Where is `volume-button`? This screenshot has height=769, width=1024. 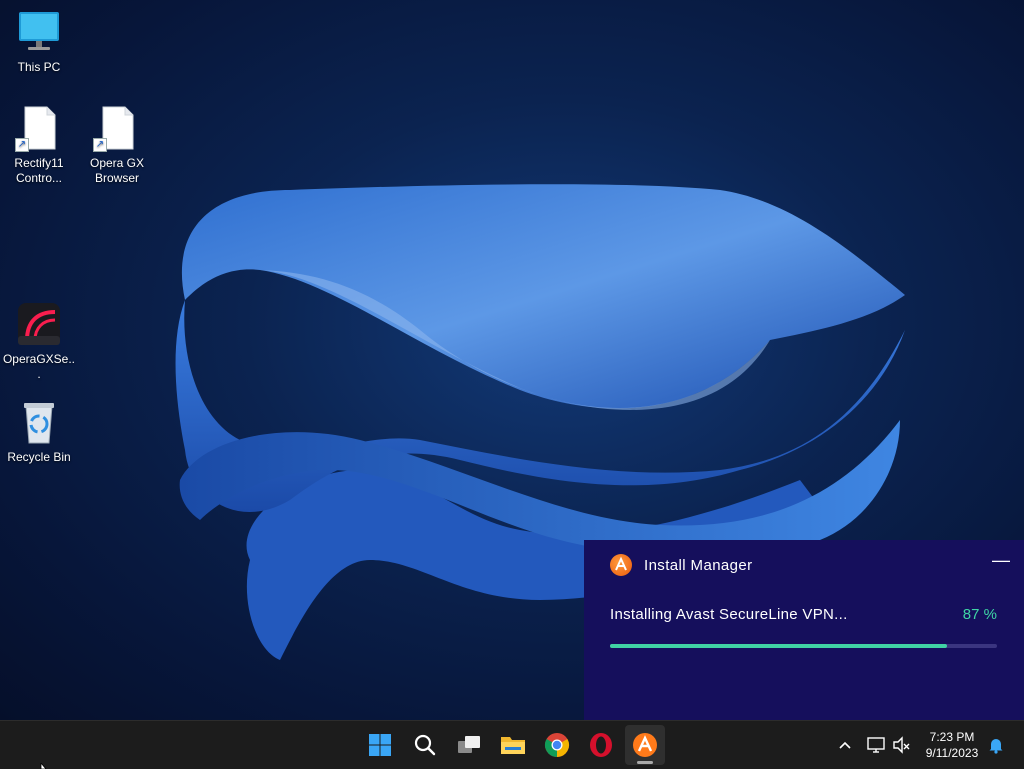 volume-button is located at coordinates (902, 745).